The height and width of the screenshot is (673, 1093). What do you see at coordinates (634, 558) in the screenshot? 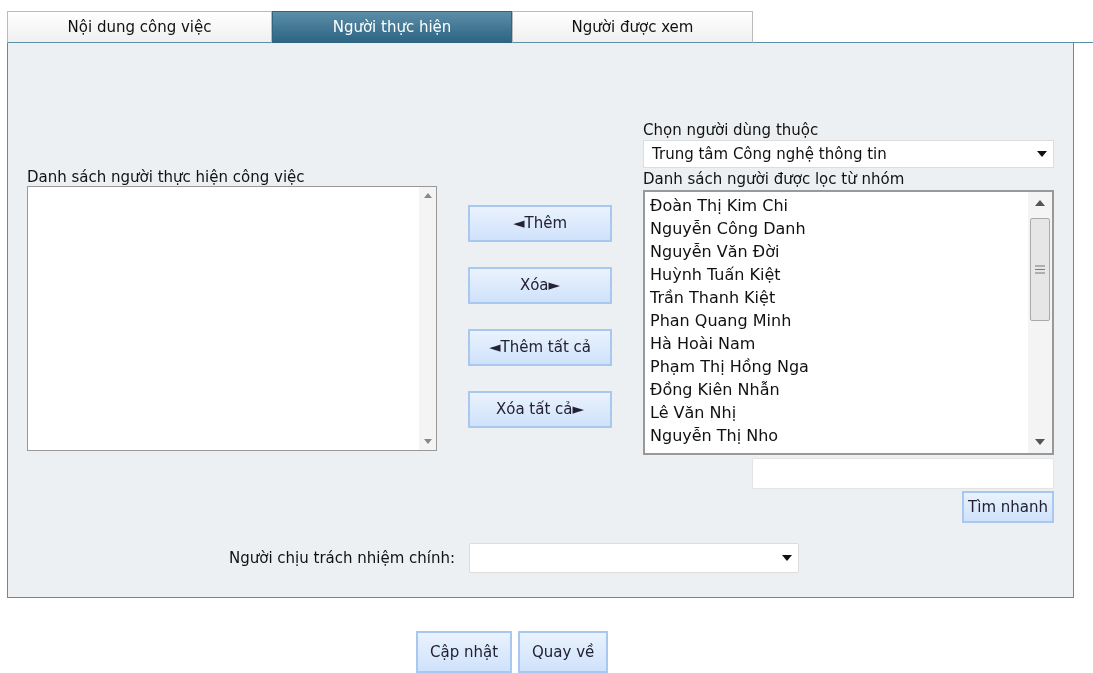
I see `responsible-dropdown` at bounding box center [634, 558].